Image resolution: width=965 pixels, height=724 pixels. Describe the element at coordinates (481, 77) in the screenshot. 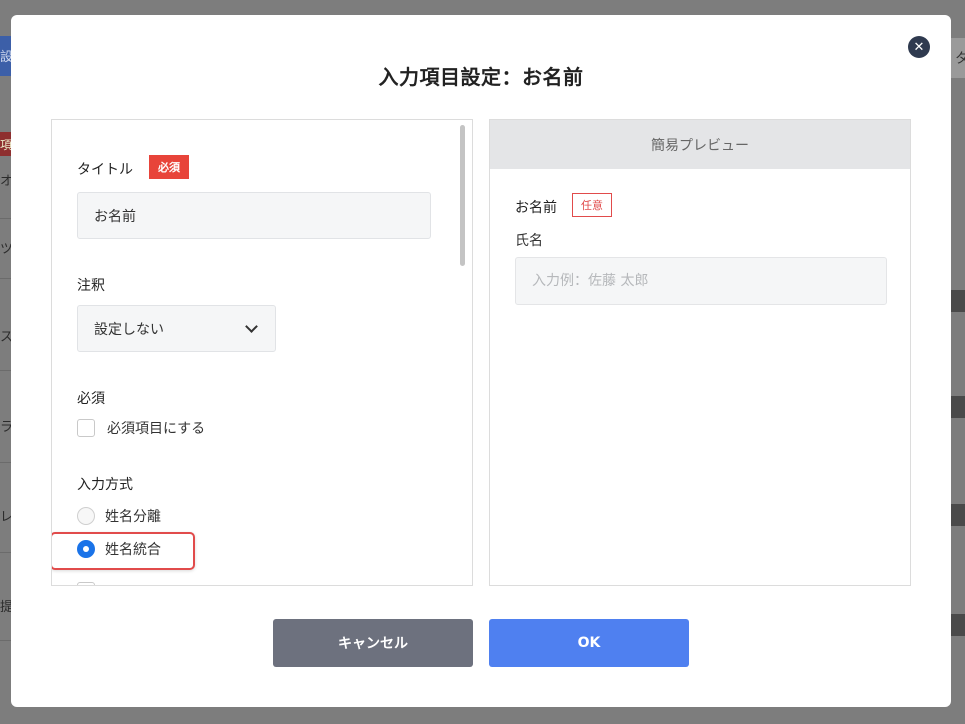

I see `modal-title: 入力項目設定：お名前` at that location.